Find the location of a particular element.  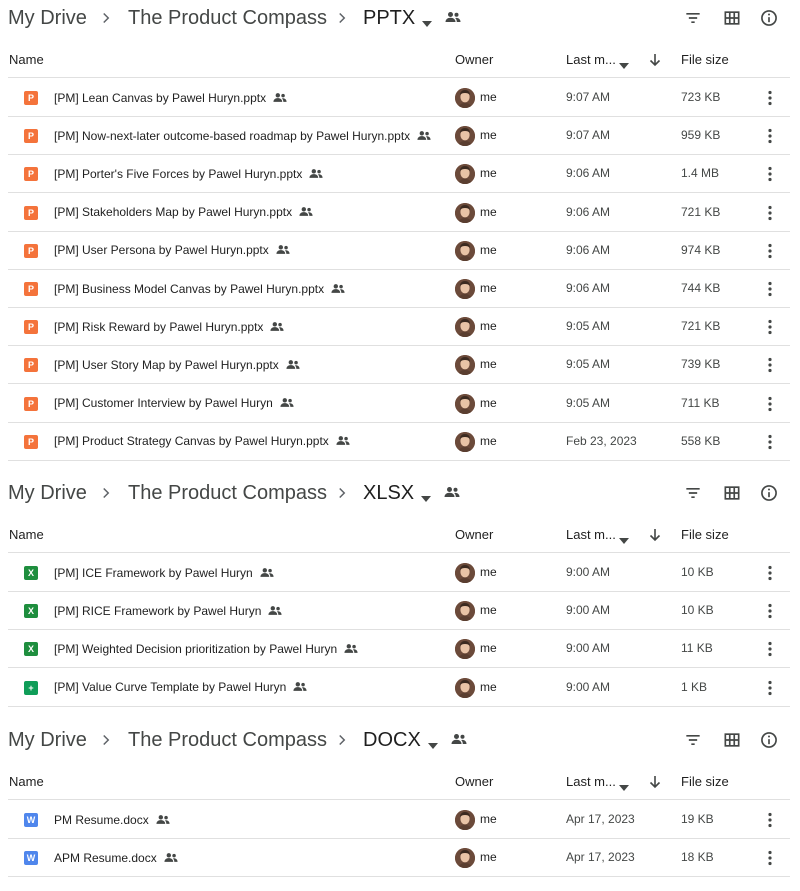

breadcrumb-item-2: XLSX is located at coordinates (388, 493).